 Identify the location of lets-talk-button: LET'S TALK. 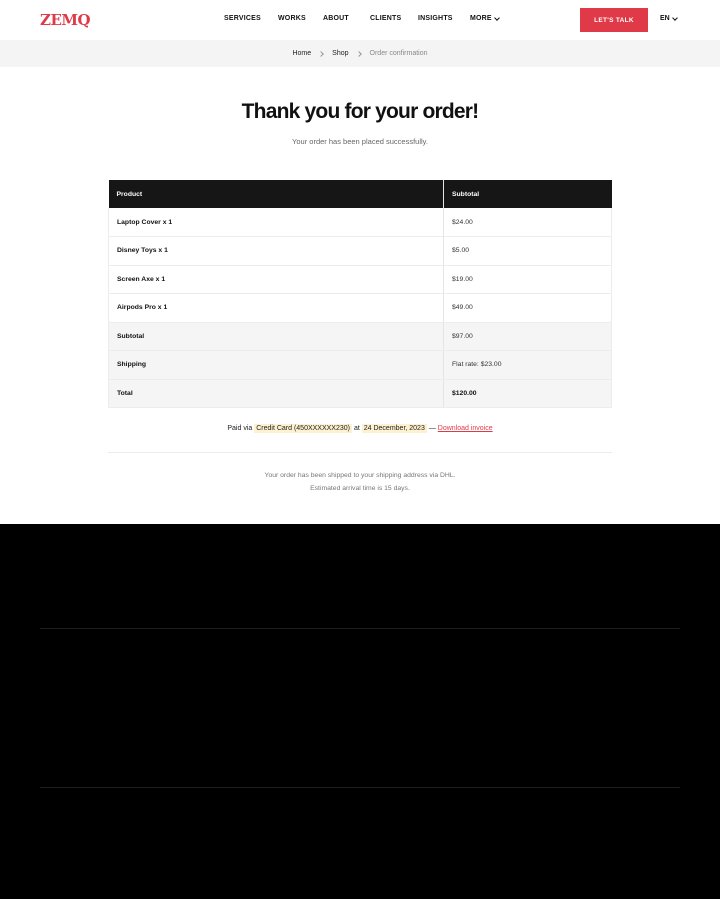
(614, 20).